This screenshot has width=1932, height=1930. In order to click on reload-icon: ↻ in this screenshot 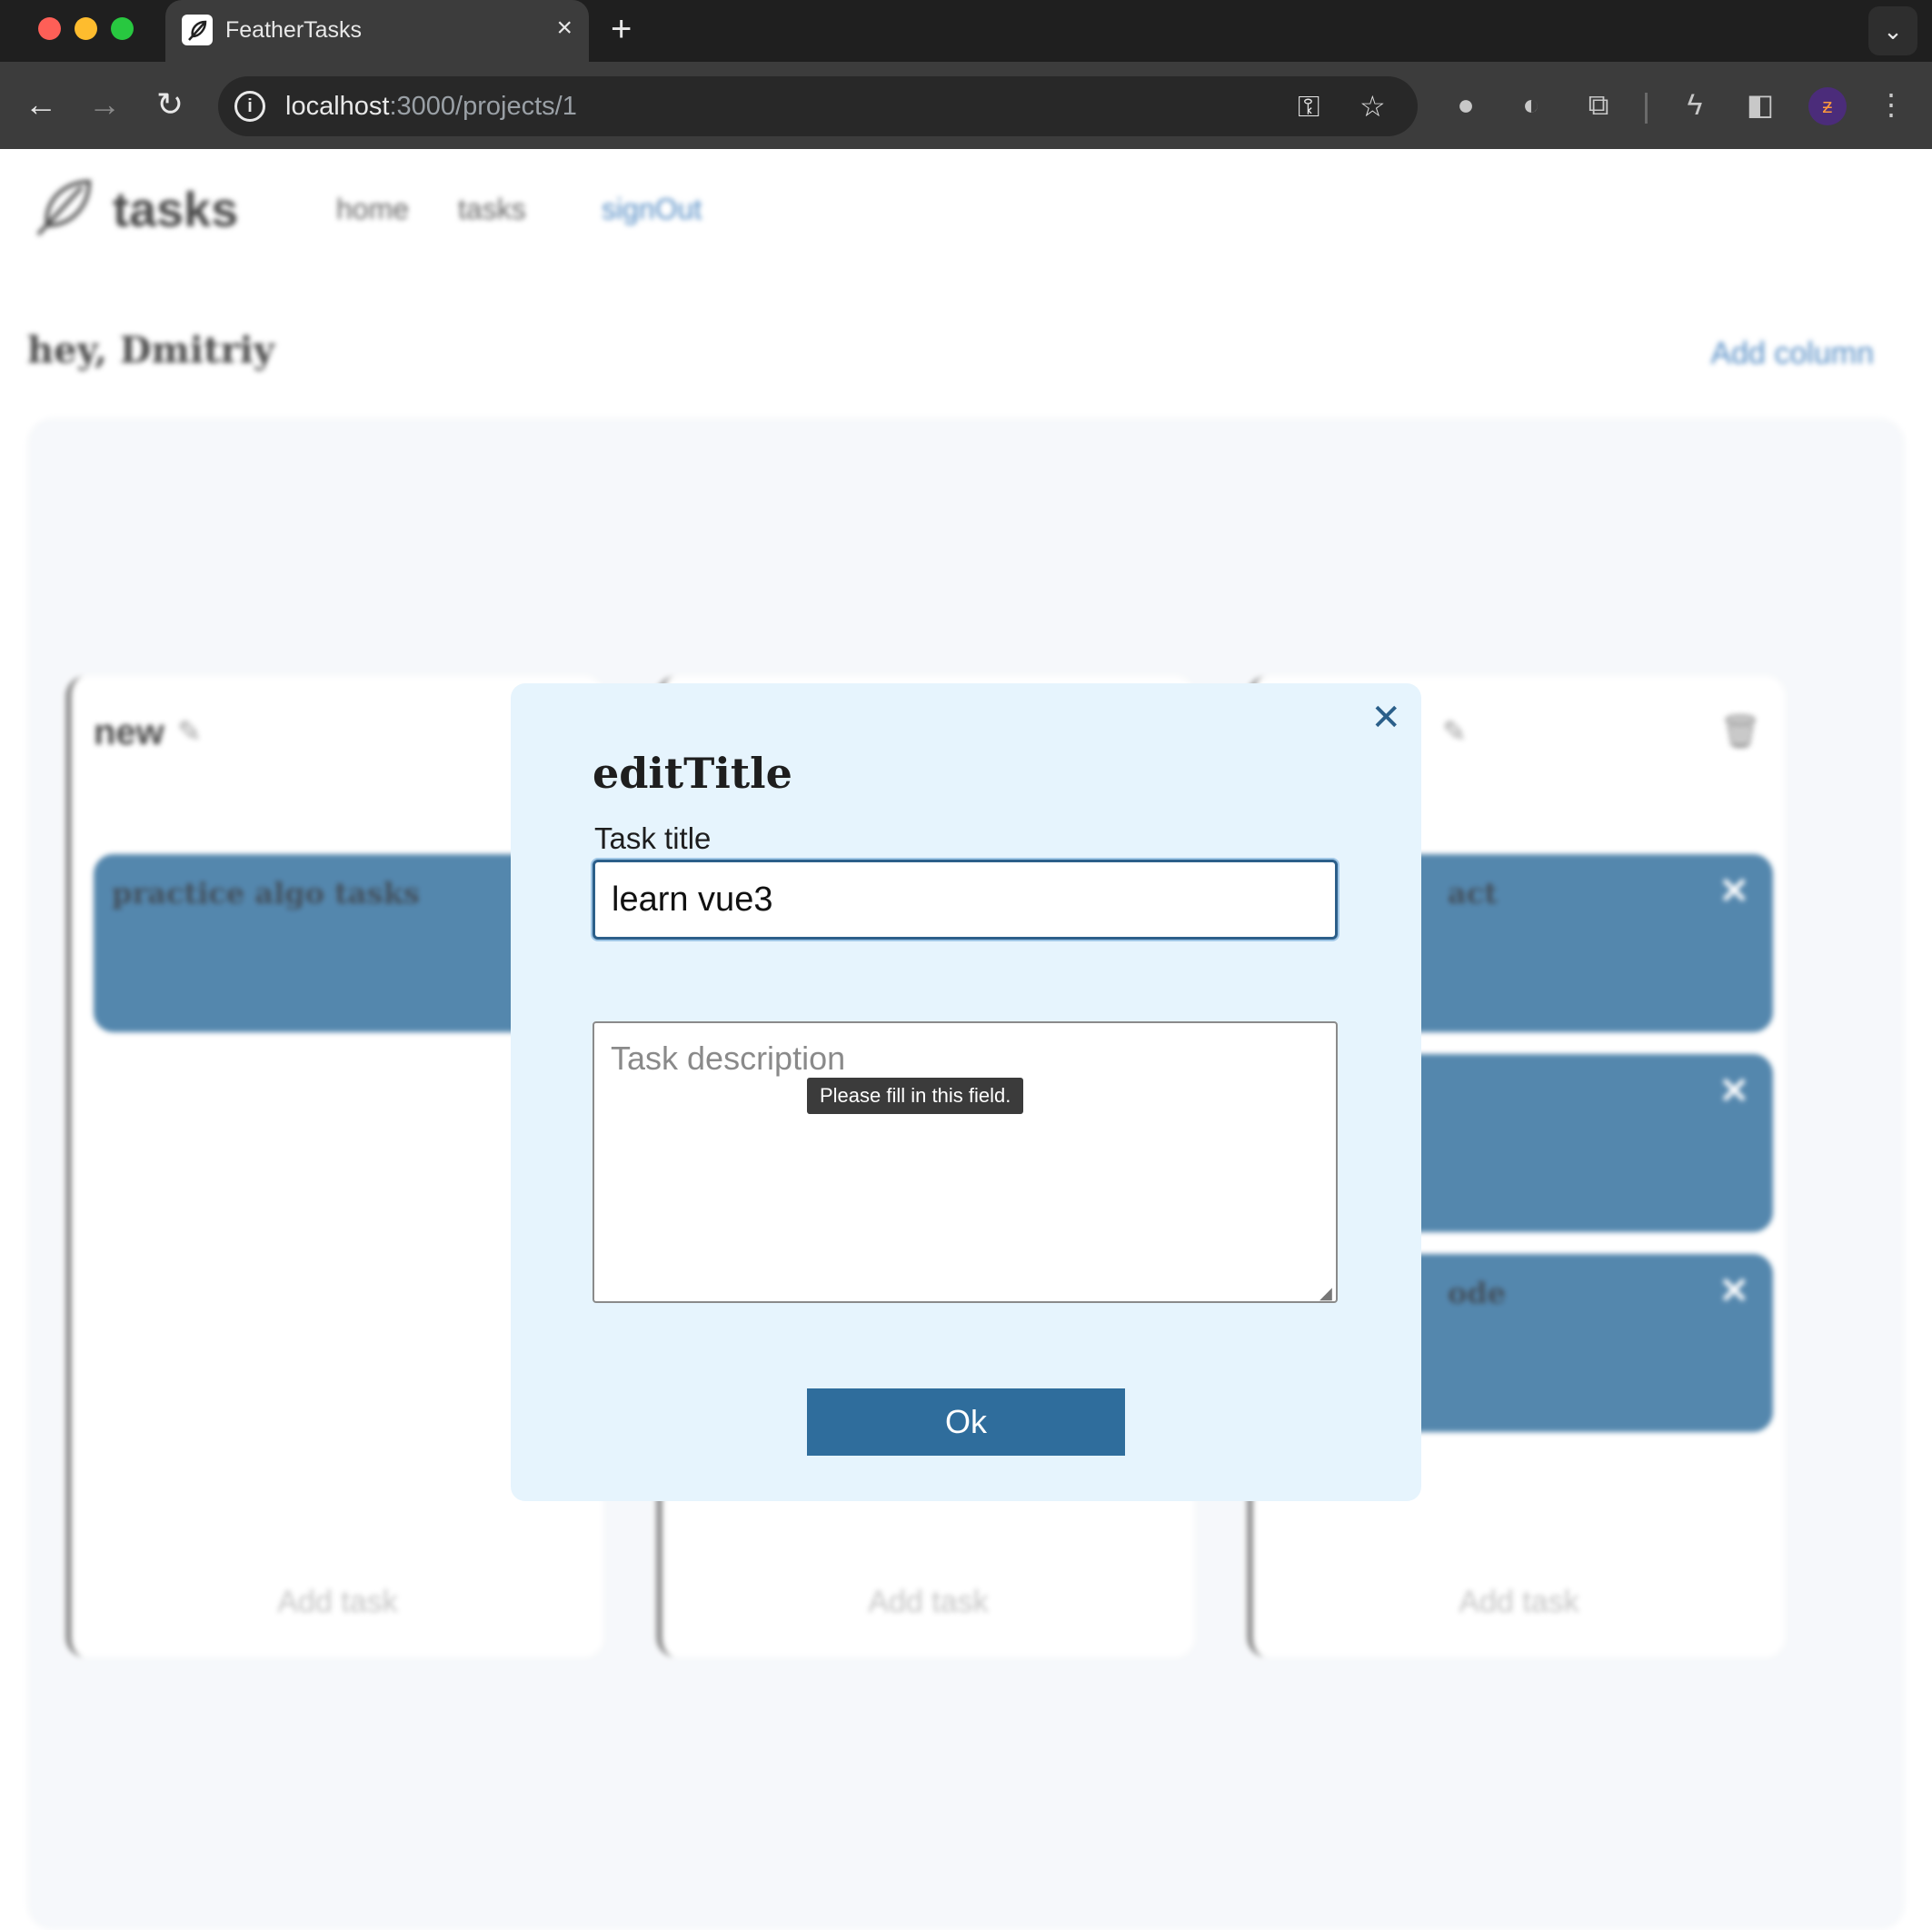, I will do `click(170, 105)`.